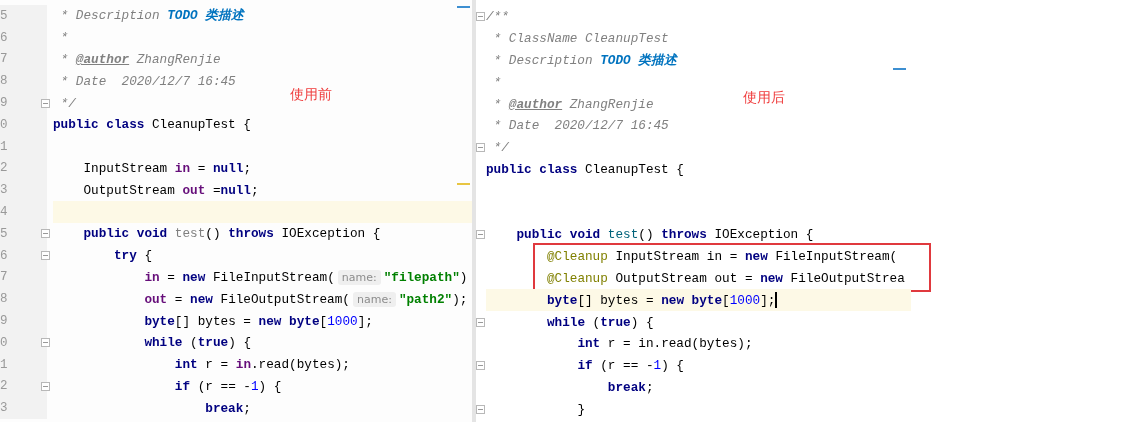 This screenshot has width=1127, height=422. I want to click on code-text: try {, so click(132, 256).